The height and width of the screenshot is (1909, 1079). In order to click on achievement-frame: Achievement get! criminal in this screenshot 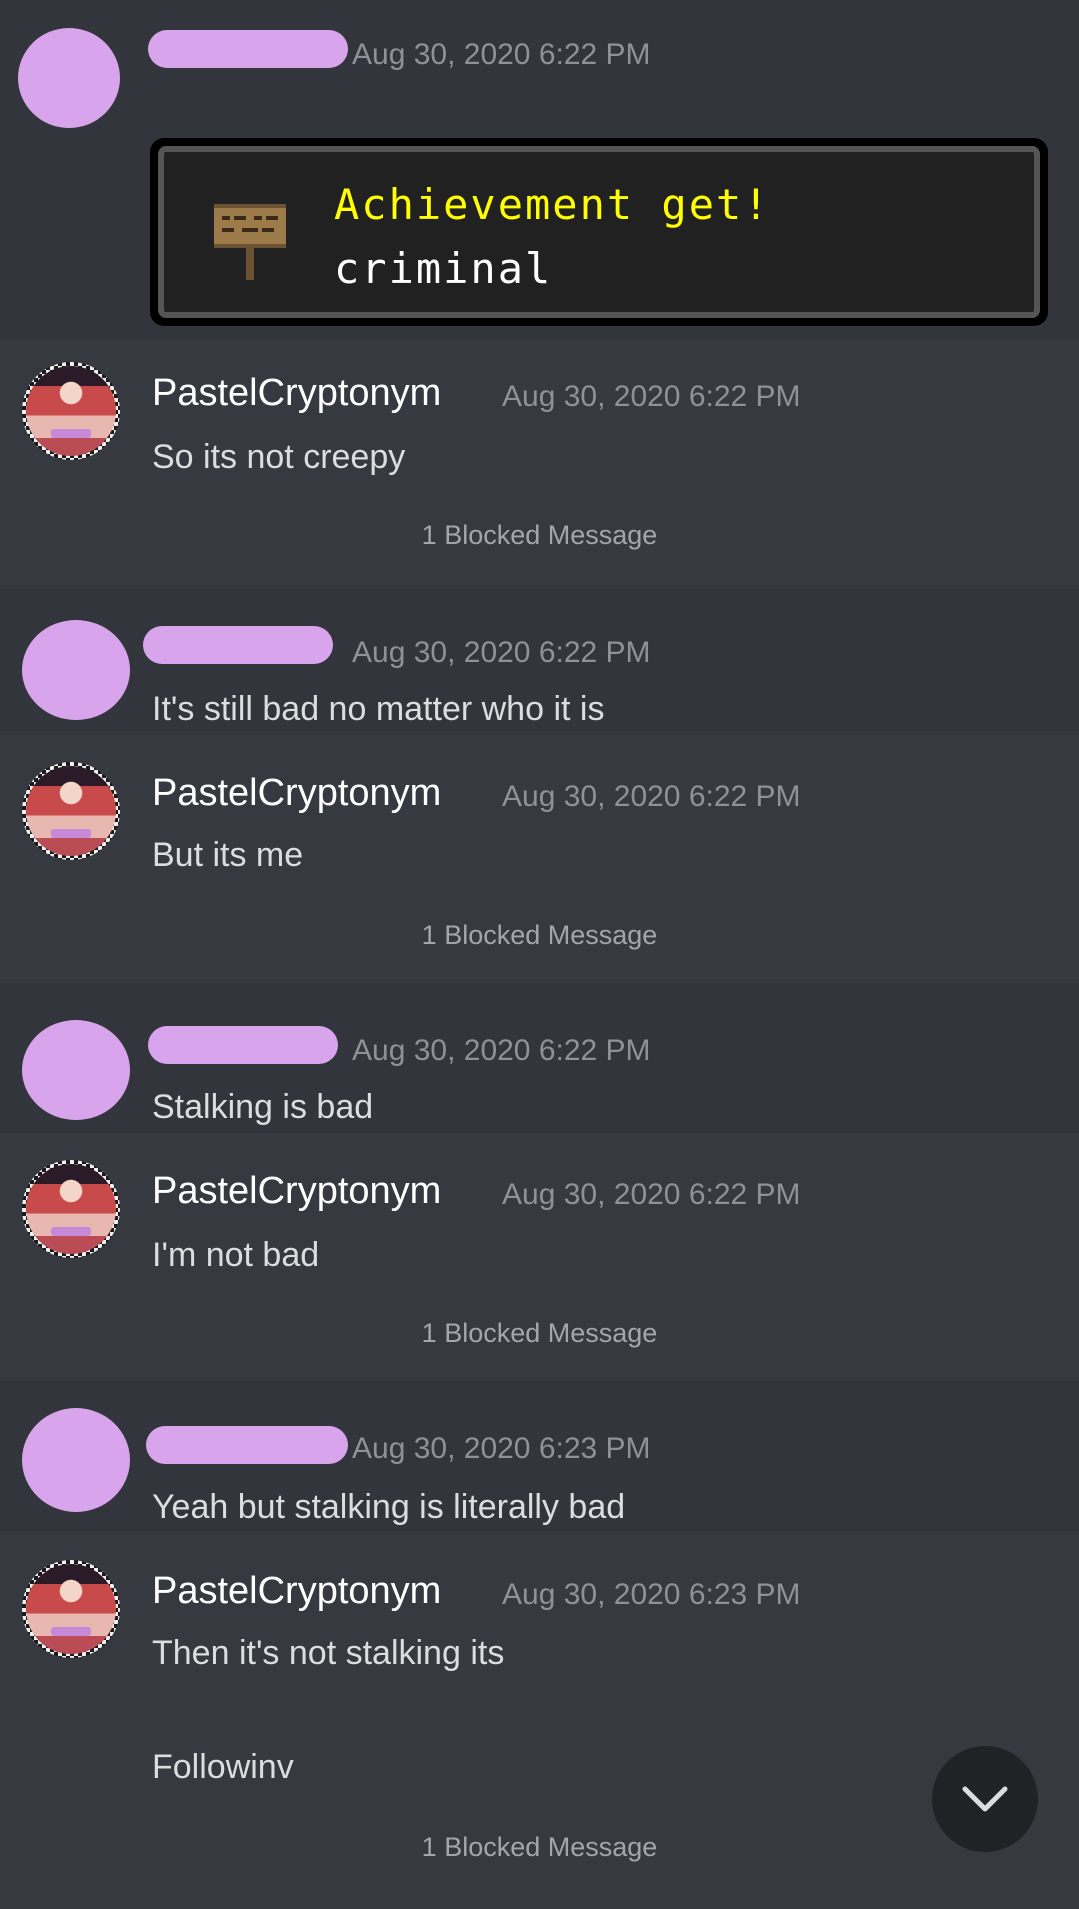, I will do `click(599, 232)`.